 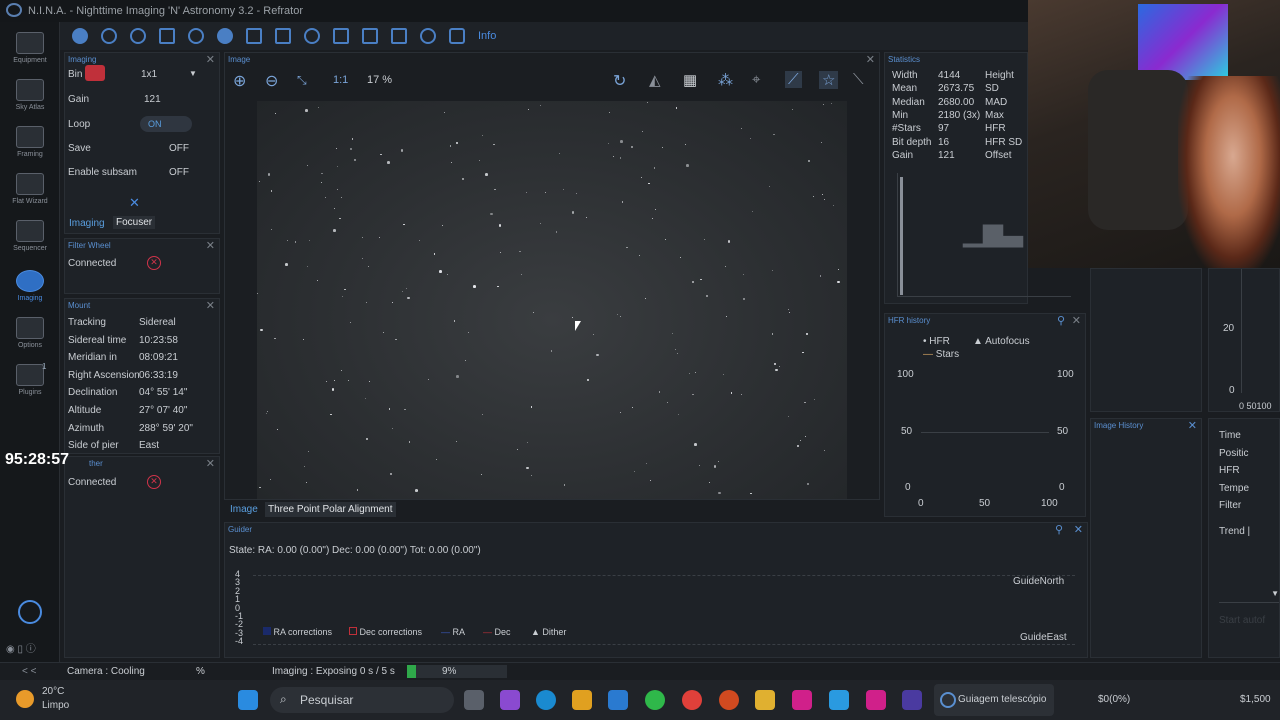 What do you see at coordinates (109, 36) in the screenshot?
I see `toggle-aperture-icon` at bounding box center [109, 36].